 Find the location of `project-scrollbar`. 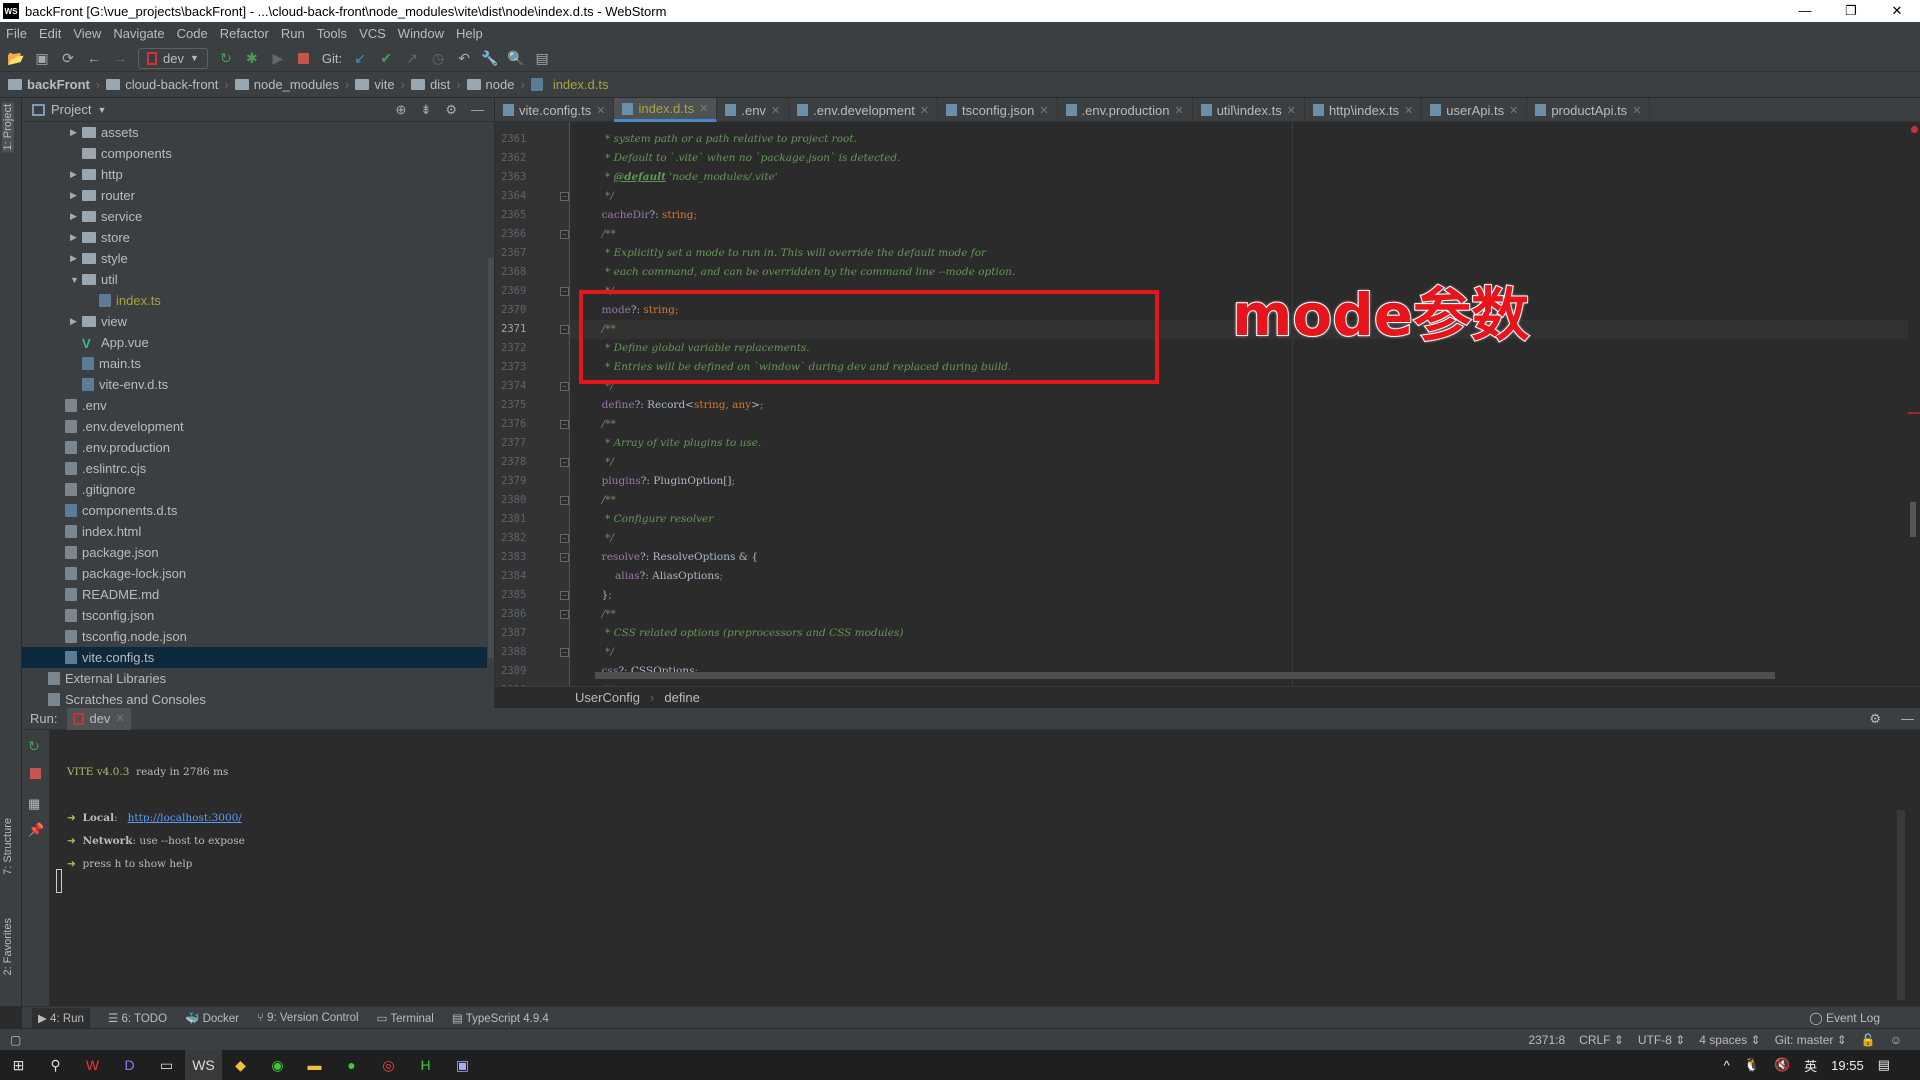

project-scrollbar is located at coordinates (491, 458).